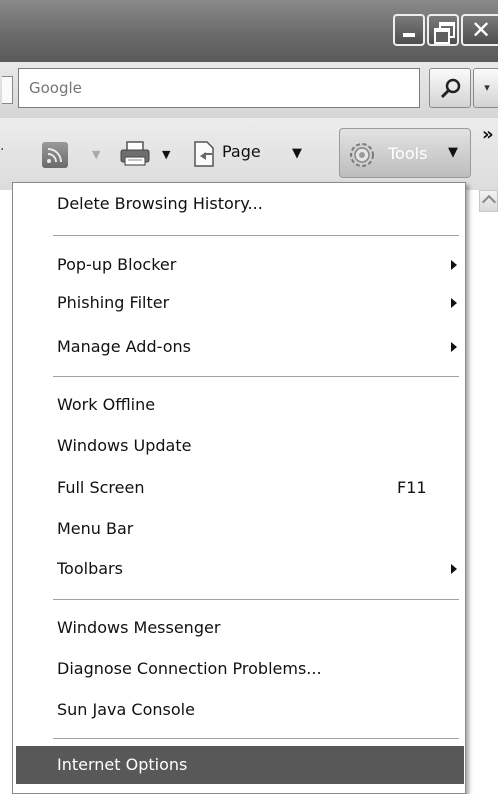  I want to click on menu-item-label: Pop-up Blocker, so click(117, 264).